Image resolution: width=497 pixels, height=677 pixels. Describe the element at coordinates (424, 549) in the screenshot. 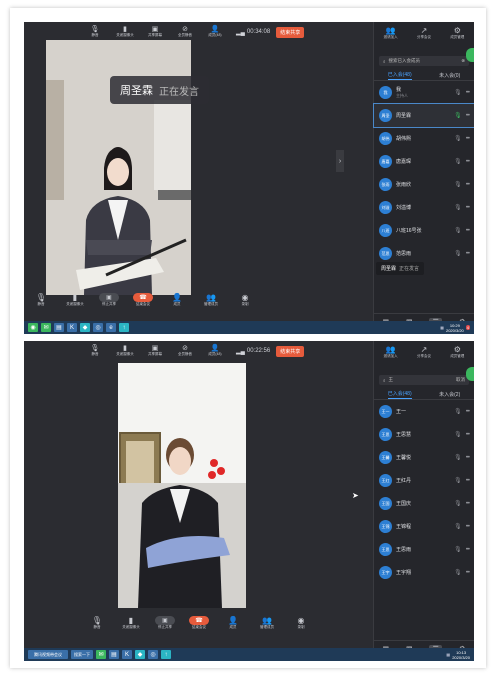

I see `member-row: 王思 王思雨 🎙 •••` at that location.